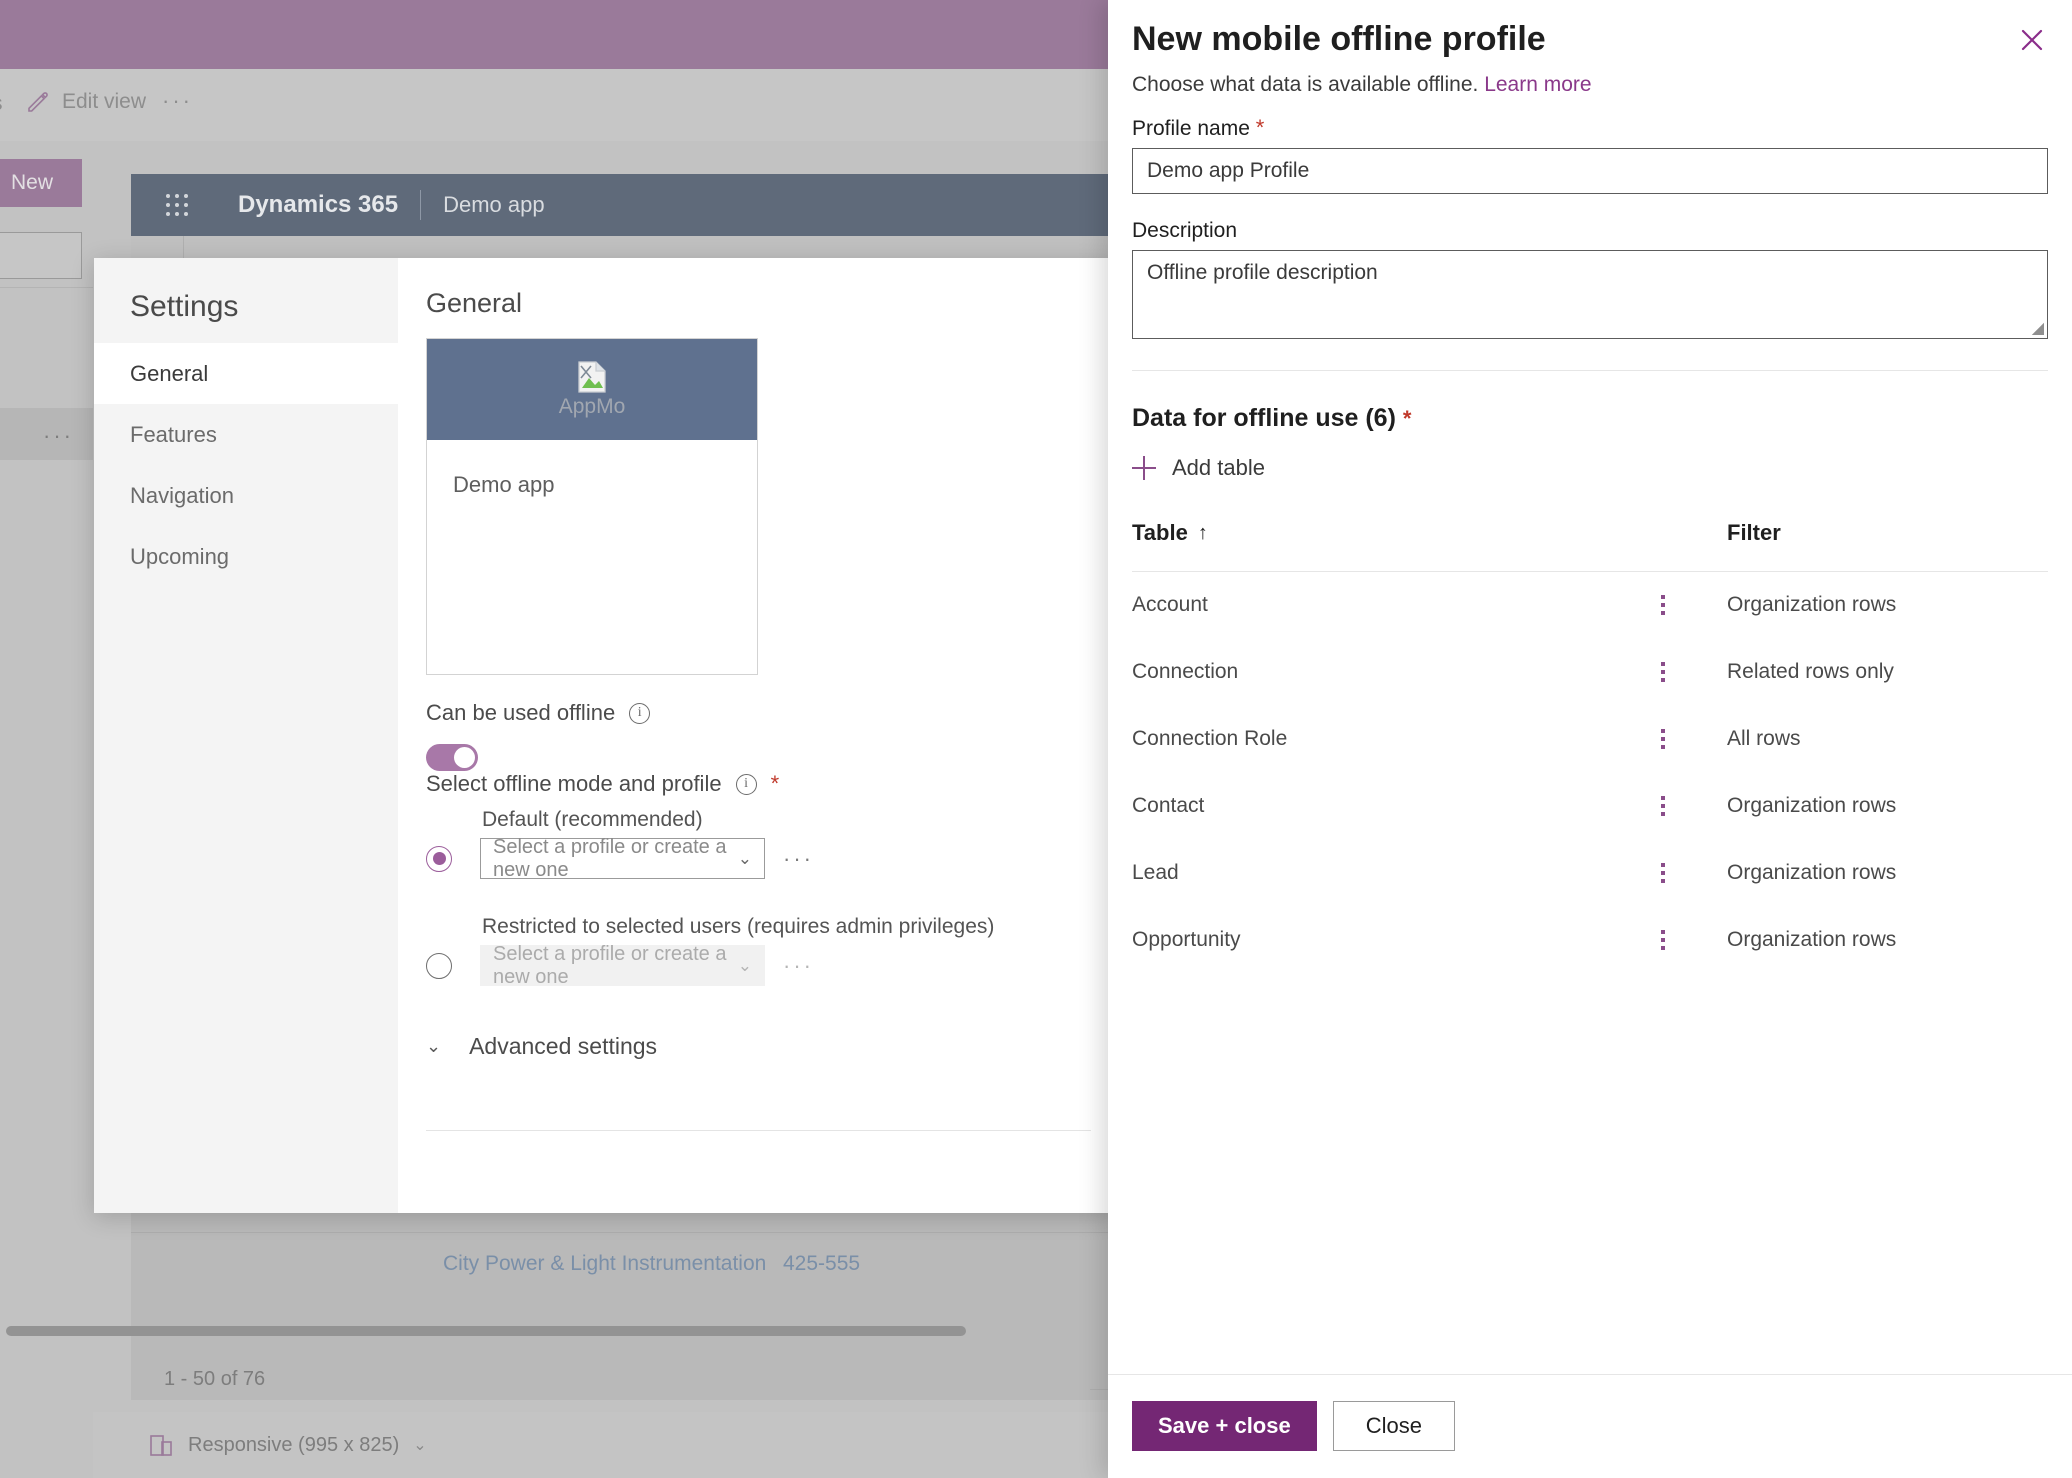 This screenshot has height=1478, width=2072. Describe the element at coordinates (1168, 805) in the screenshot. I see `row-table-name: Contact` at that location.